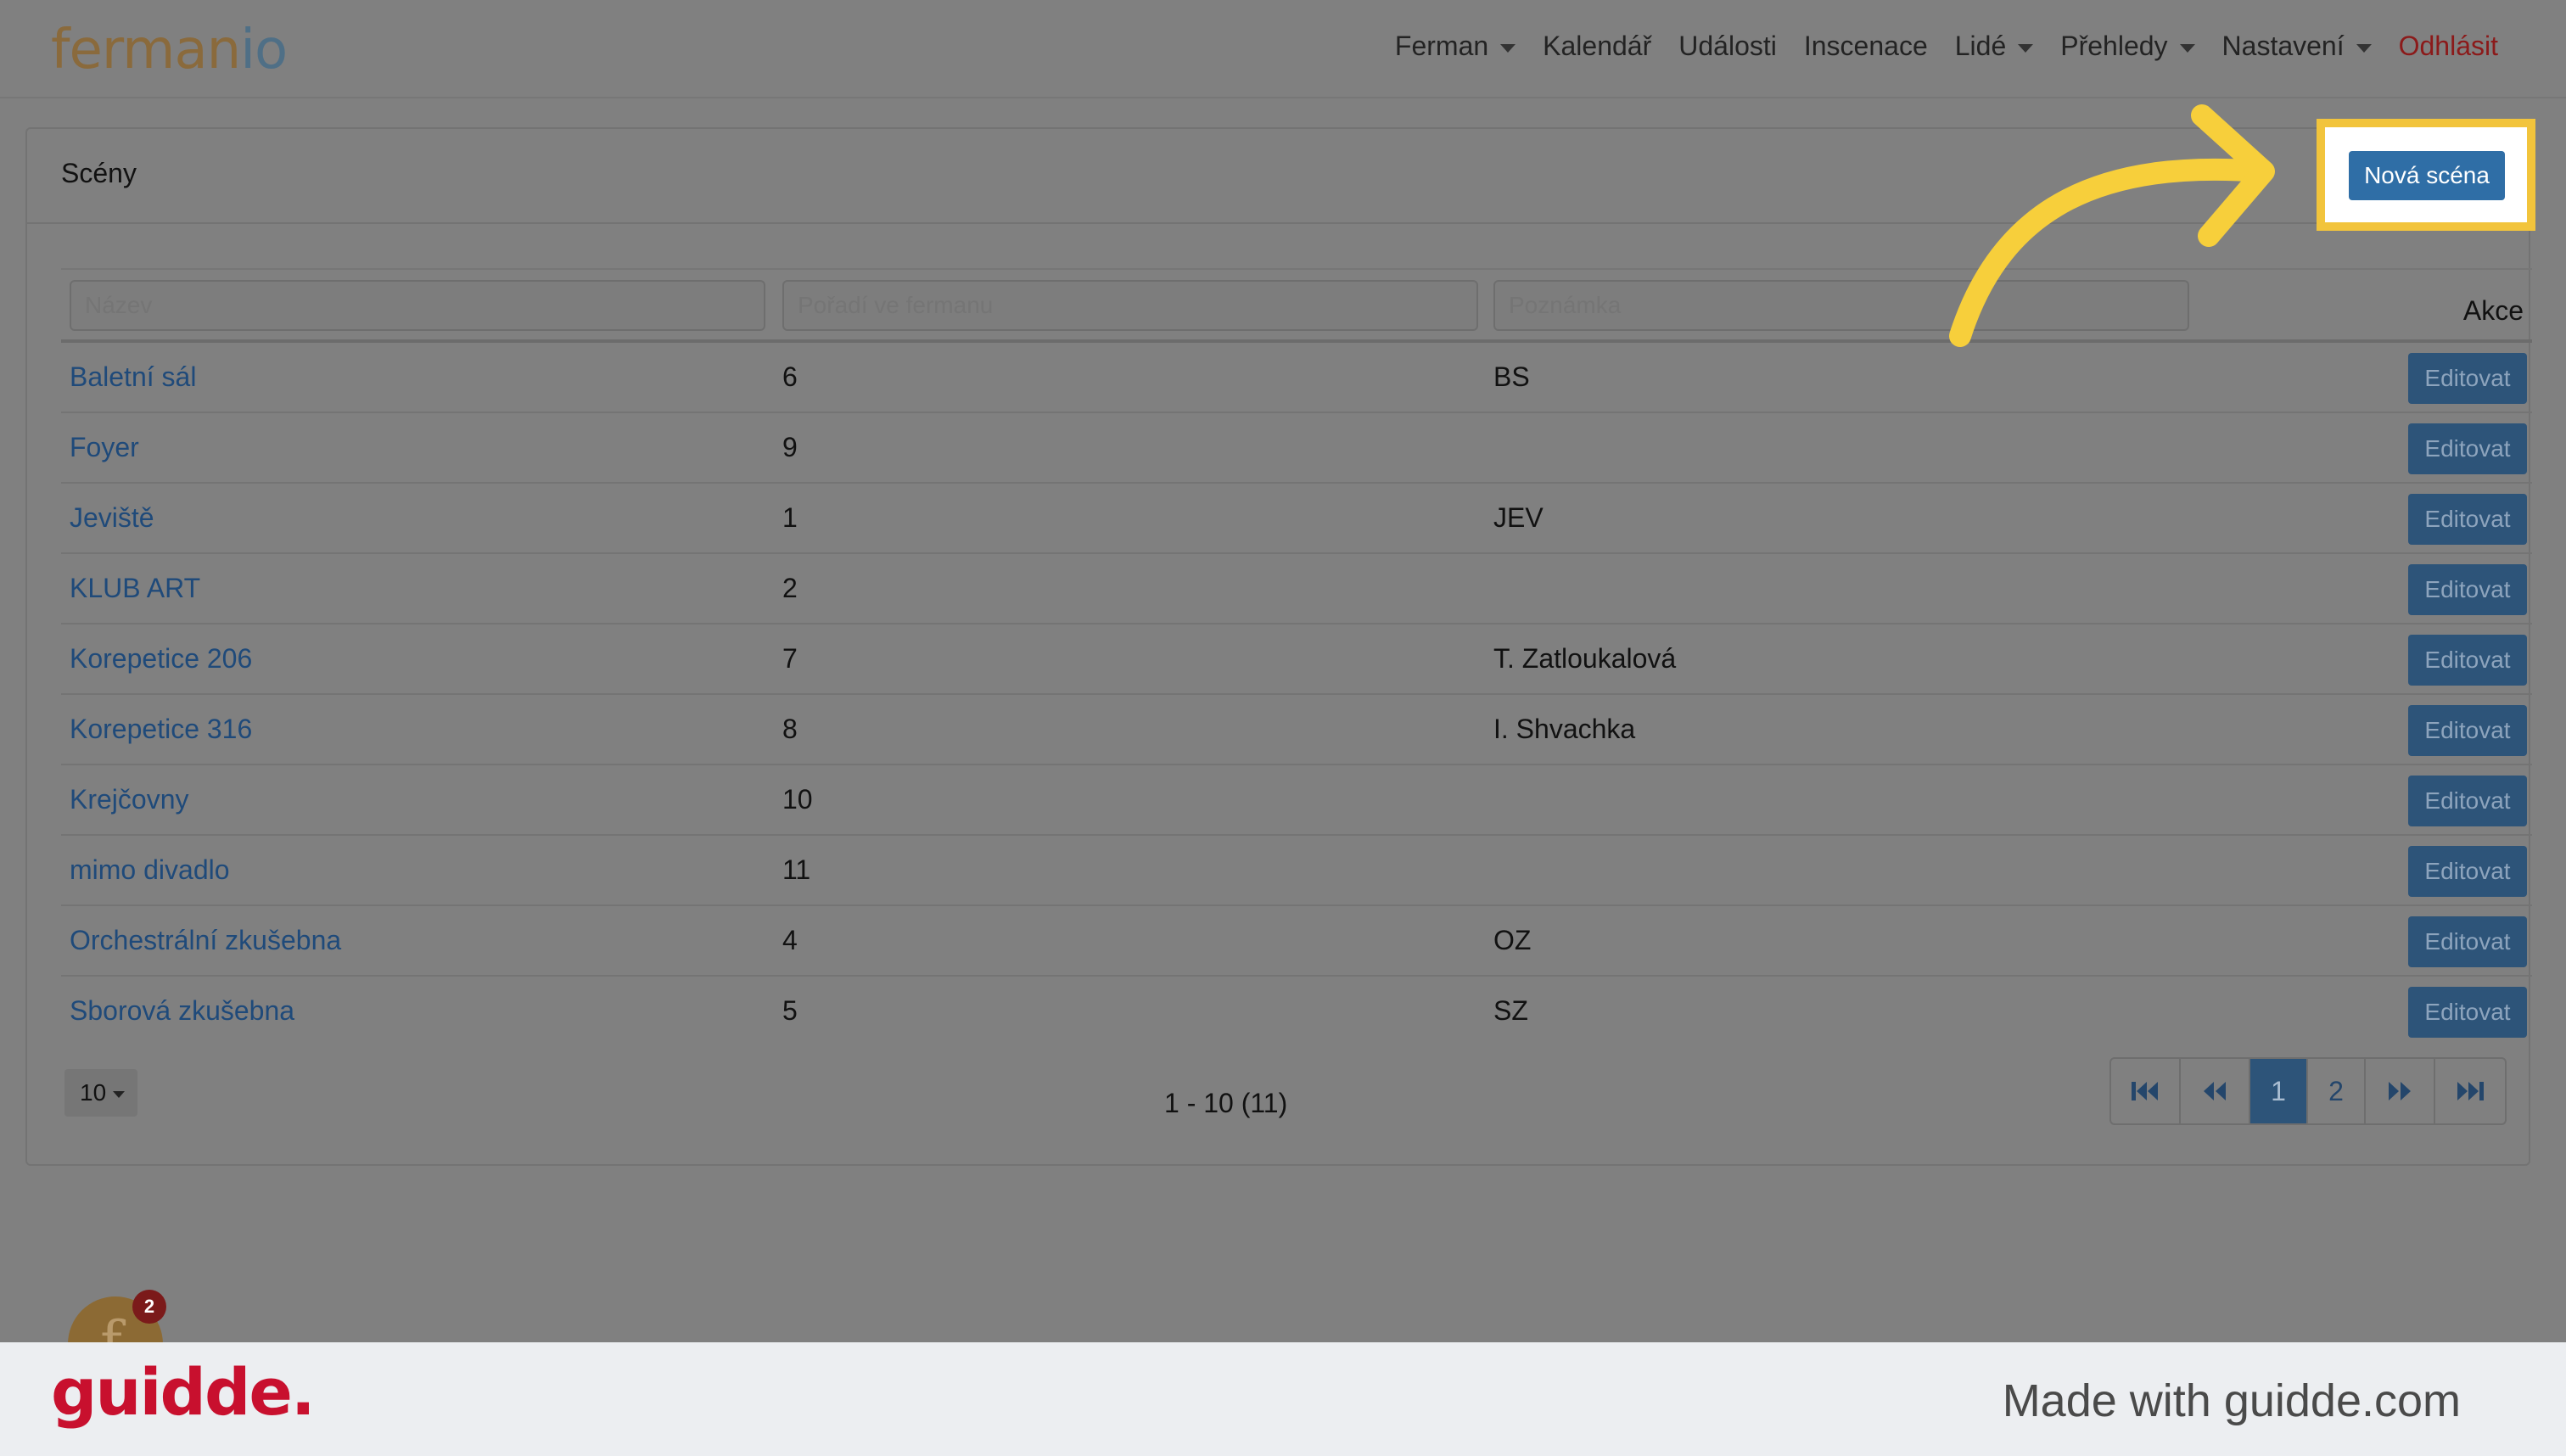 This screenshot has width=2566, height=1456. Describe the element at coordinates (1278, 176) in the screenshot. I see `card-header: Scény` at that location.